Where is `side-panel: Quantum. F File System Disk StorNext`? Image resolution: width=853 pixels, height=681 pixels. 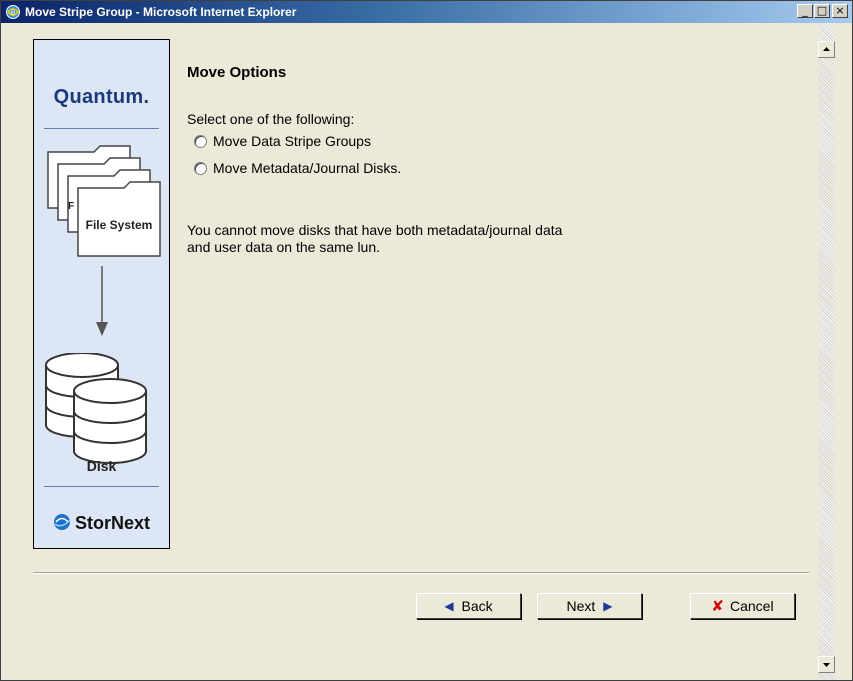
side-panel: Quantum. F File System Disk StorNext is located at coordinates (101, 294).